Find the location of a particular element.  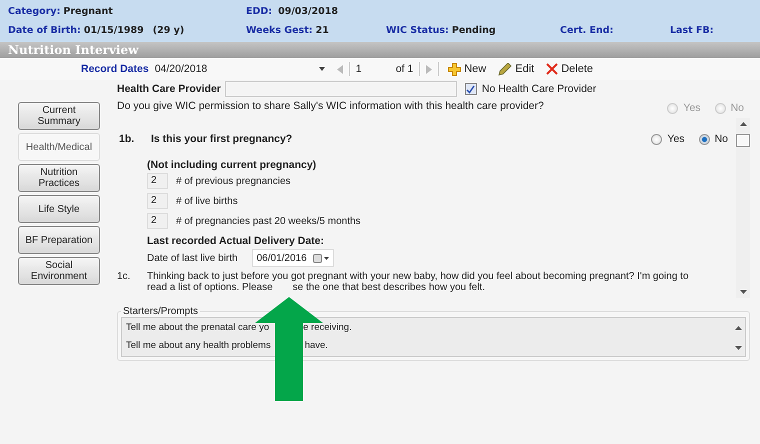

prompt-text: Tell me about the prenatal care yo is located at coordinates (198, 328).